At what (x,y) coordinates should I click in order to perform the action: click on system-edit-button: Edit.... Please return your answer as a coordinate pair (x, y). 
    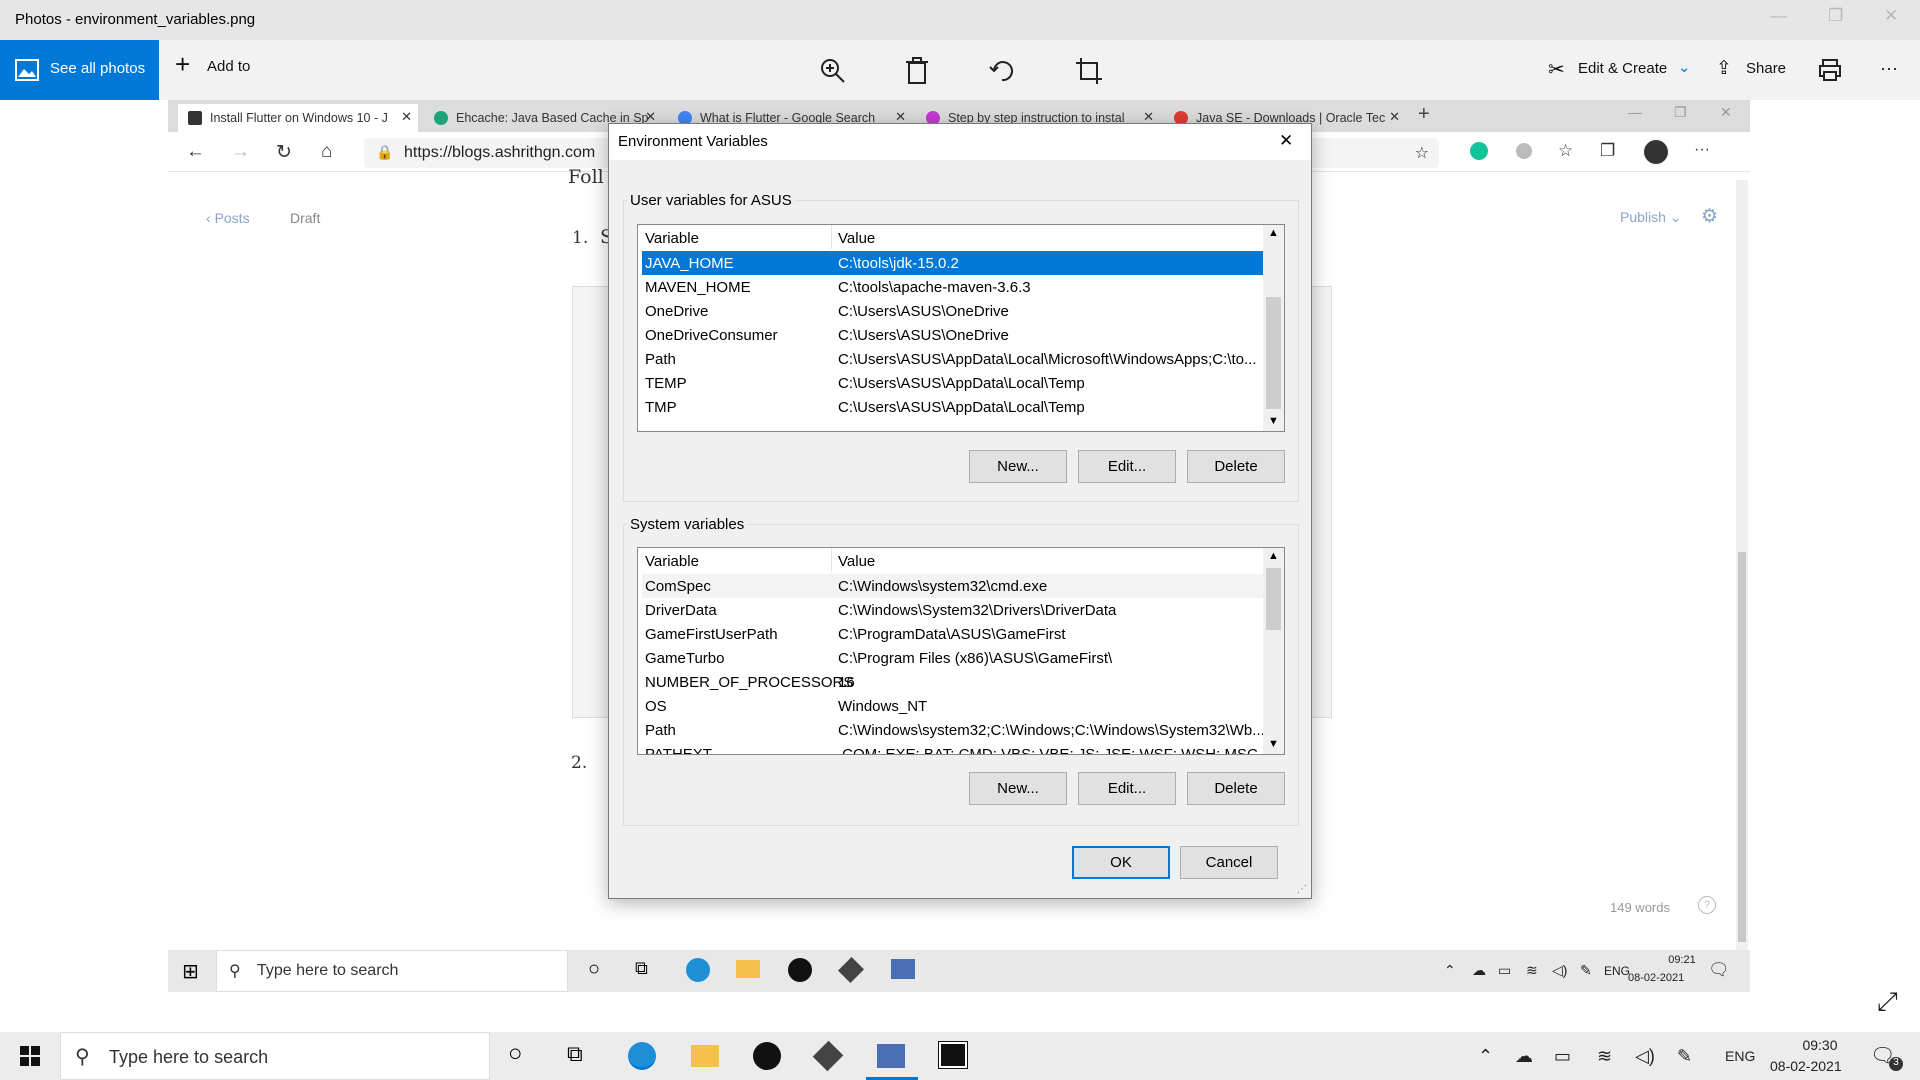
    Looking at the image, I should click on (1127, 788).